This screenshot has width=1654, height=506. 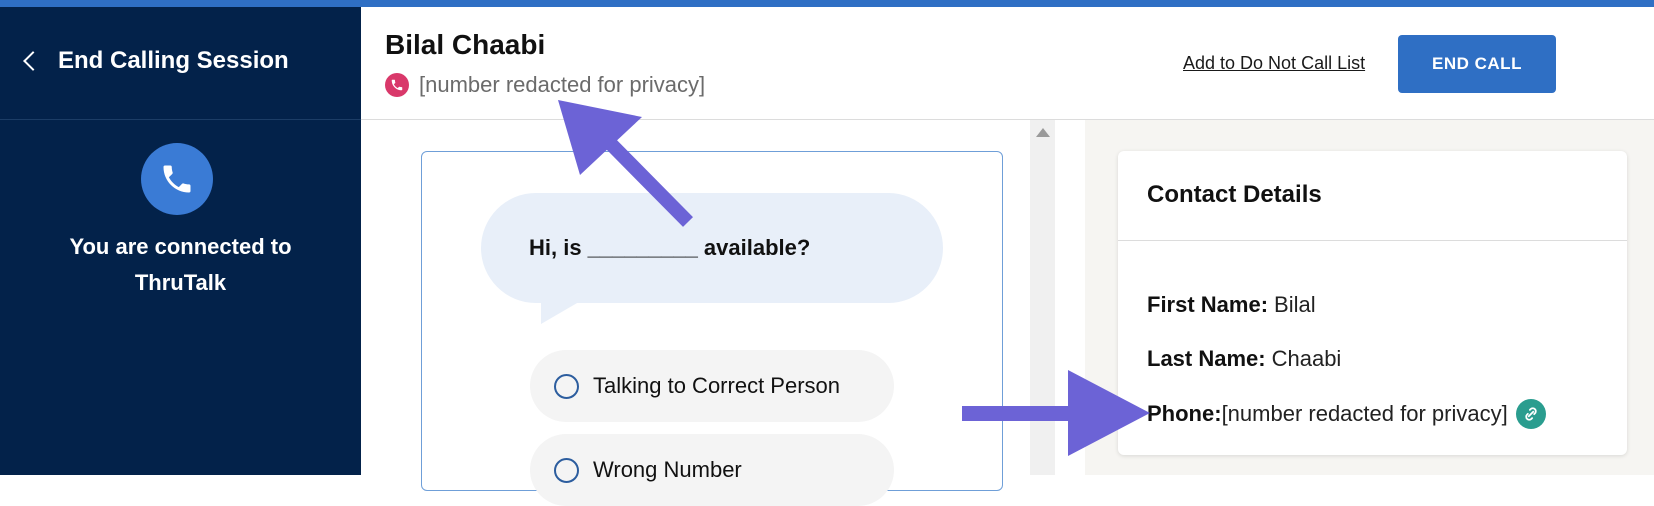 I want to click on end-calling-session-label: End Calling Session, so click(x=173, y=60).